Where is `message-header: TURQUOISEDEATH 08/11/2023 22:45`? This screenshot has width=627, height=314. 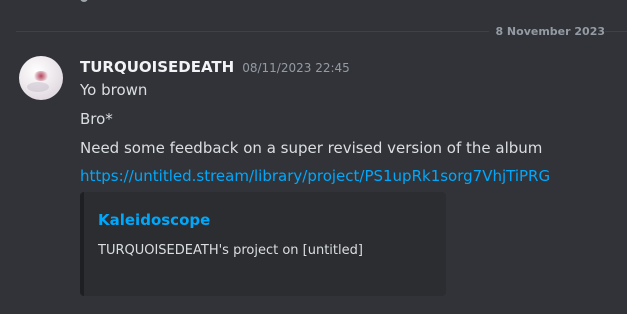
message-header: TURQUOISEDEATH 08/11/2023 22:45 is located at coordinates (345, 67).